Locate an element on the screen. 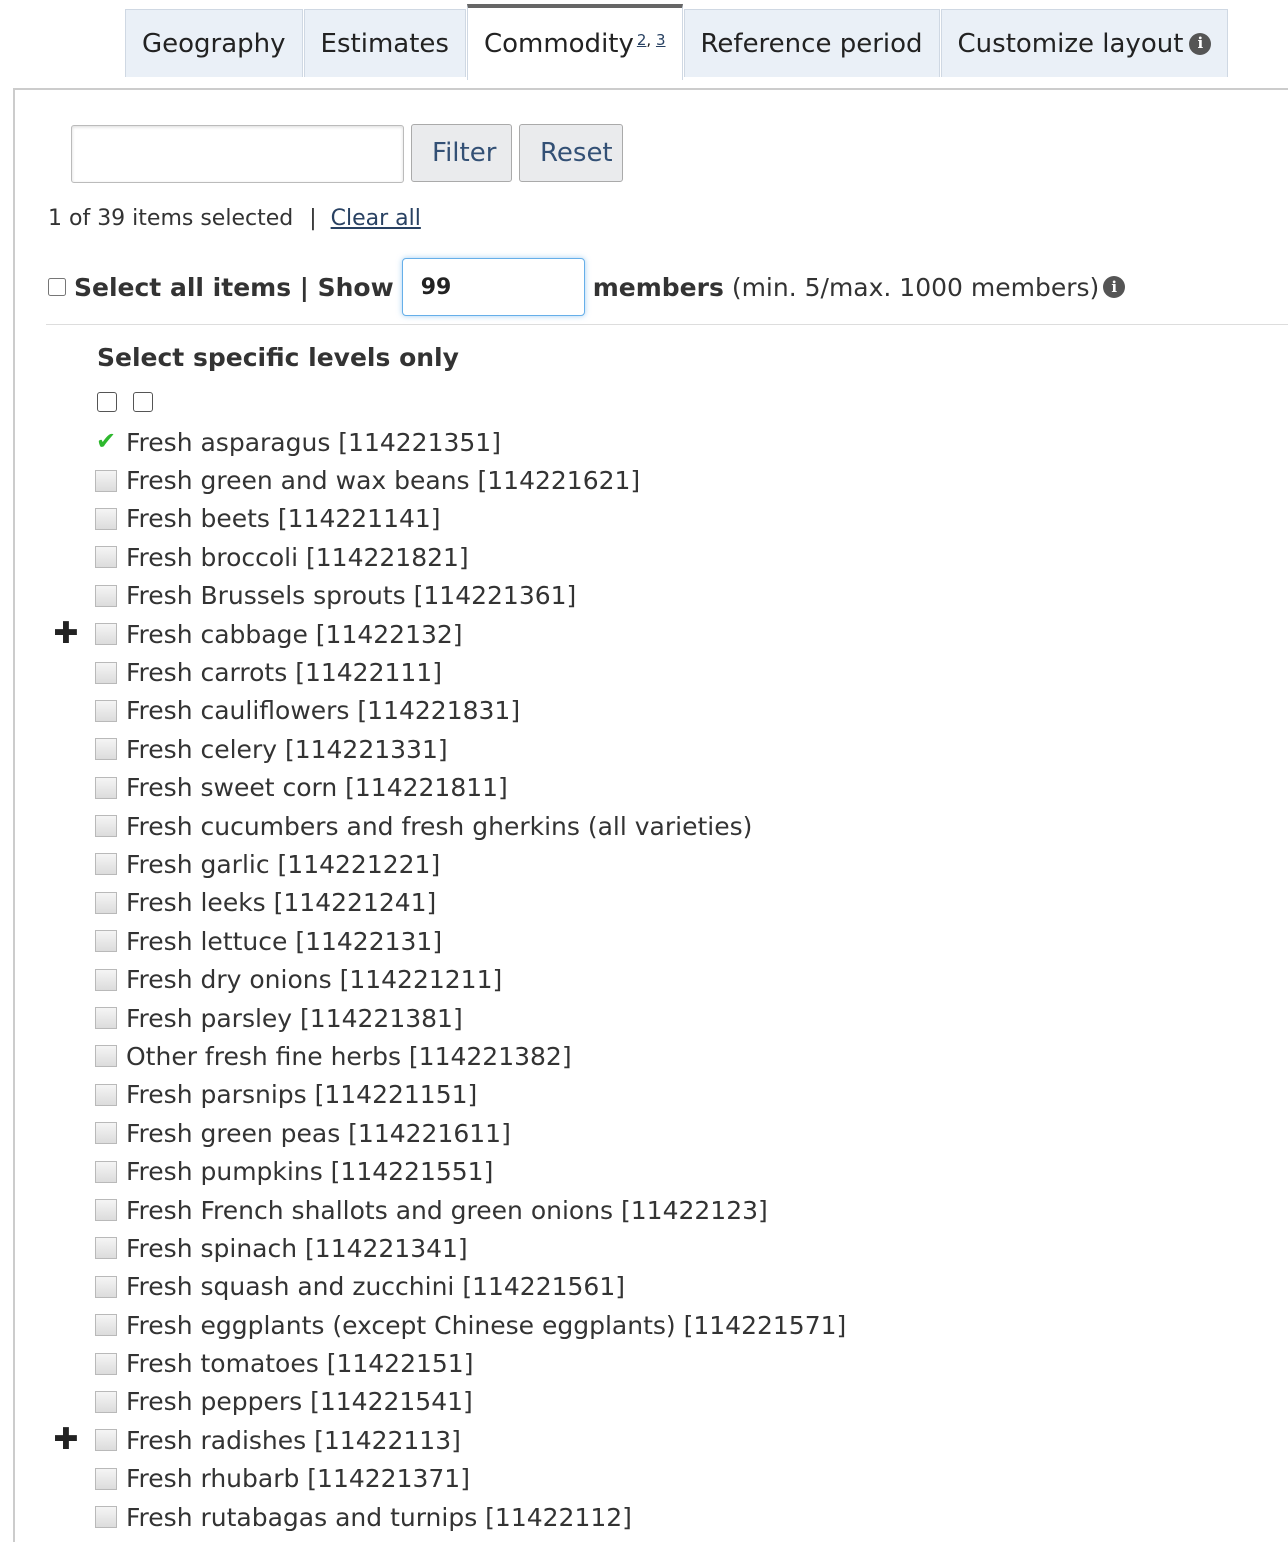  list-item: Fresh squash and zucchini [114221561] is located at coordinates (644, 1287).